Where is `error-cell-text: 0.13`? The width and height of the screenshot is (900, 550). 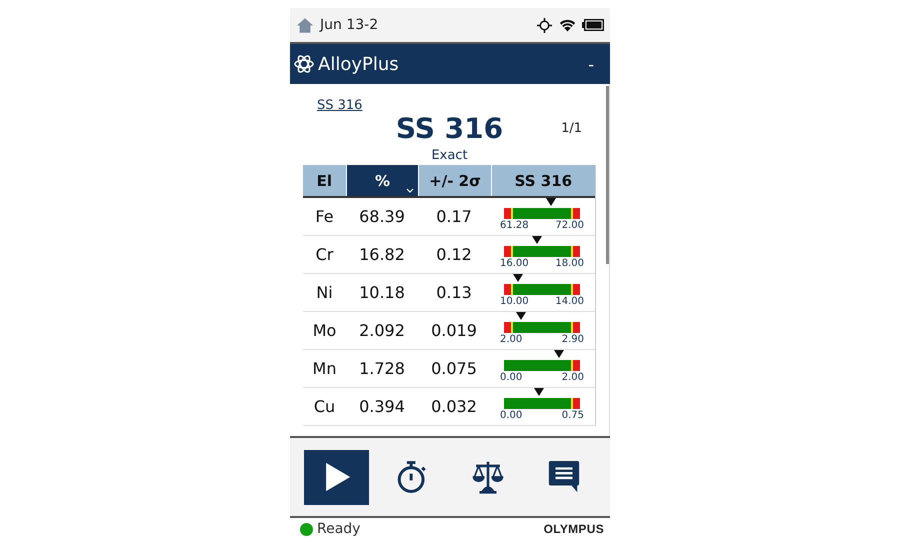
error-cell-text: 0.13 is located at coordinates (454, 292).